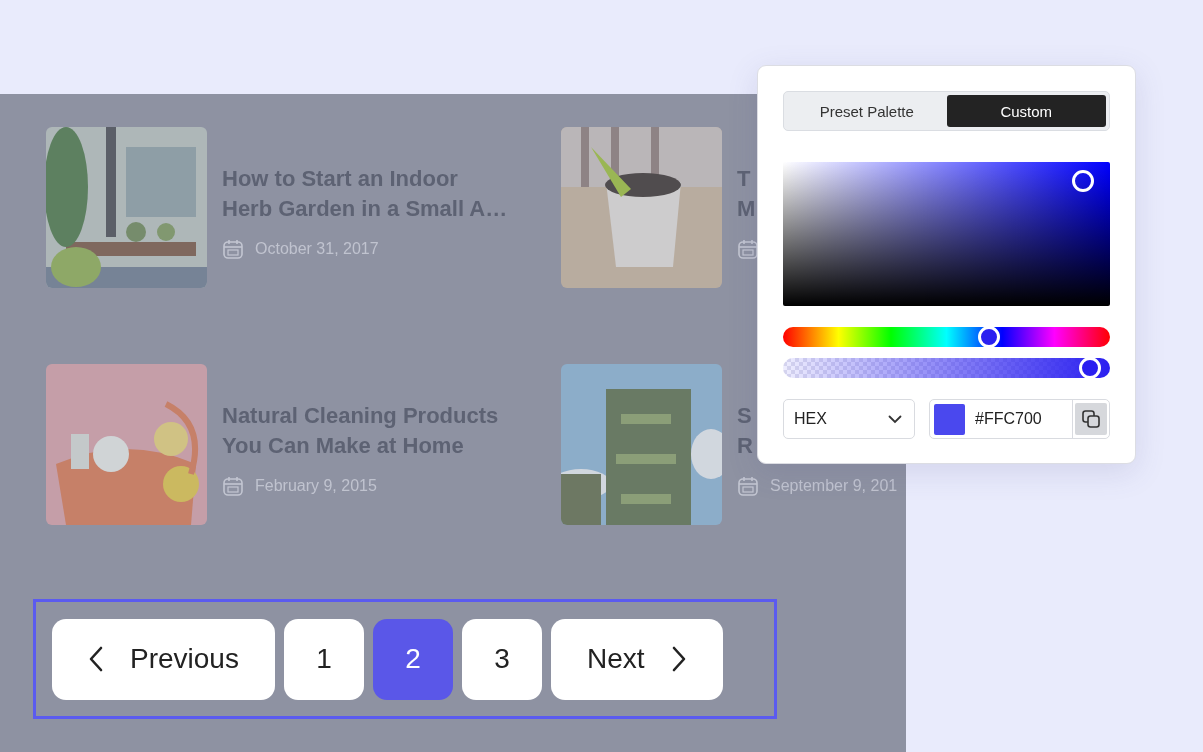  Describe the element at coordinates (1026, 111) in the screenshot. I see `tab: Custom` at that location.